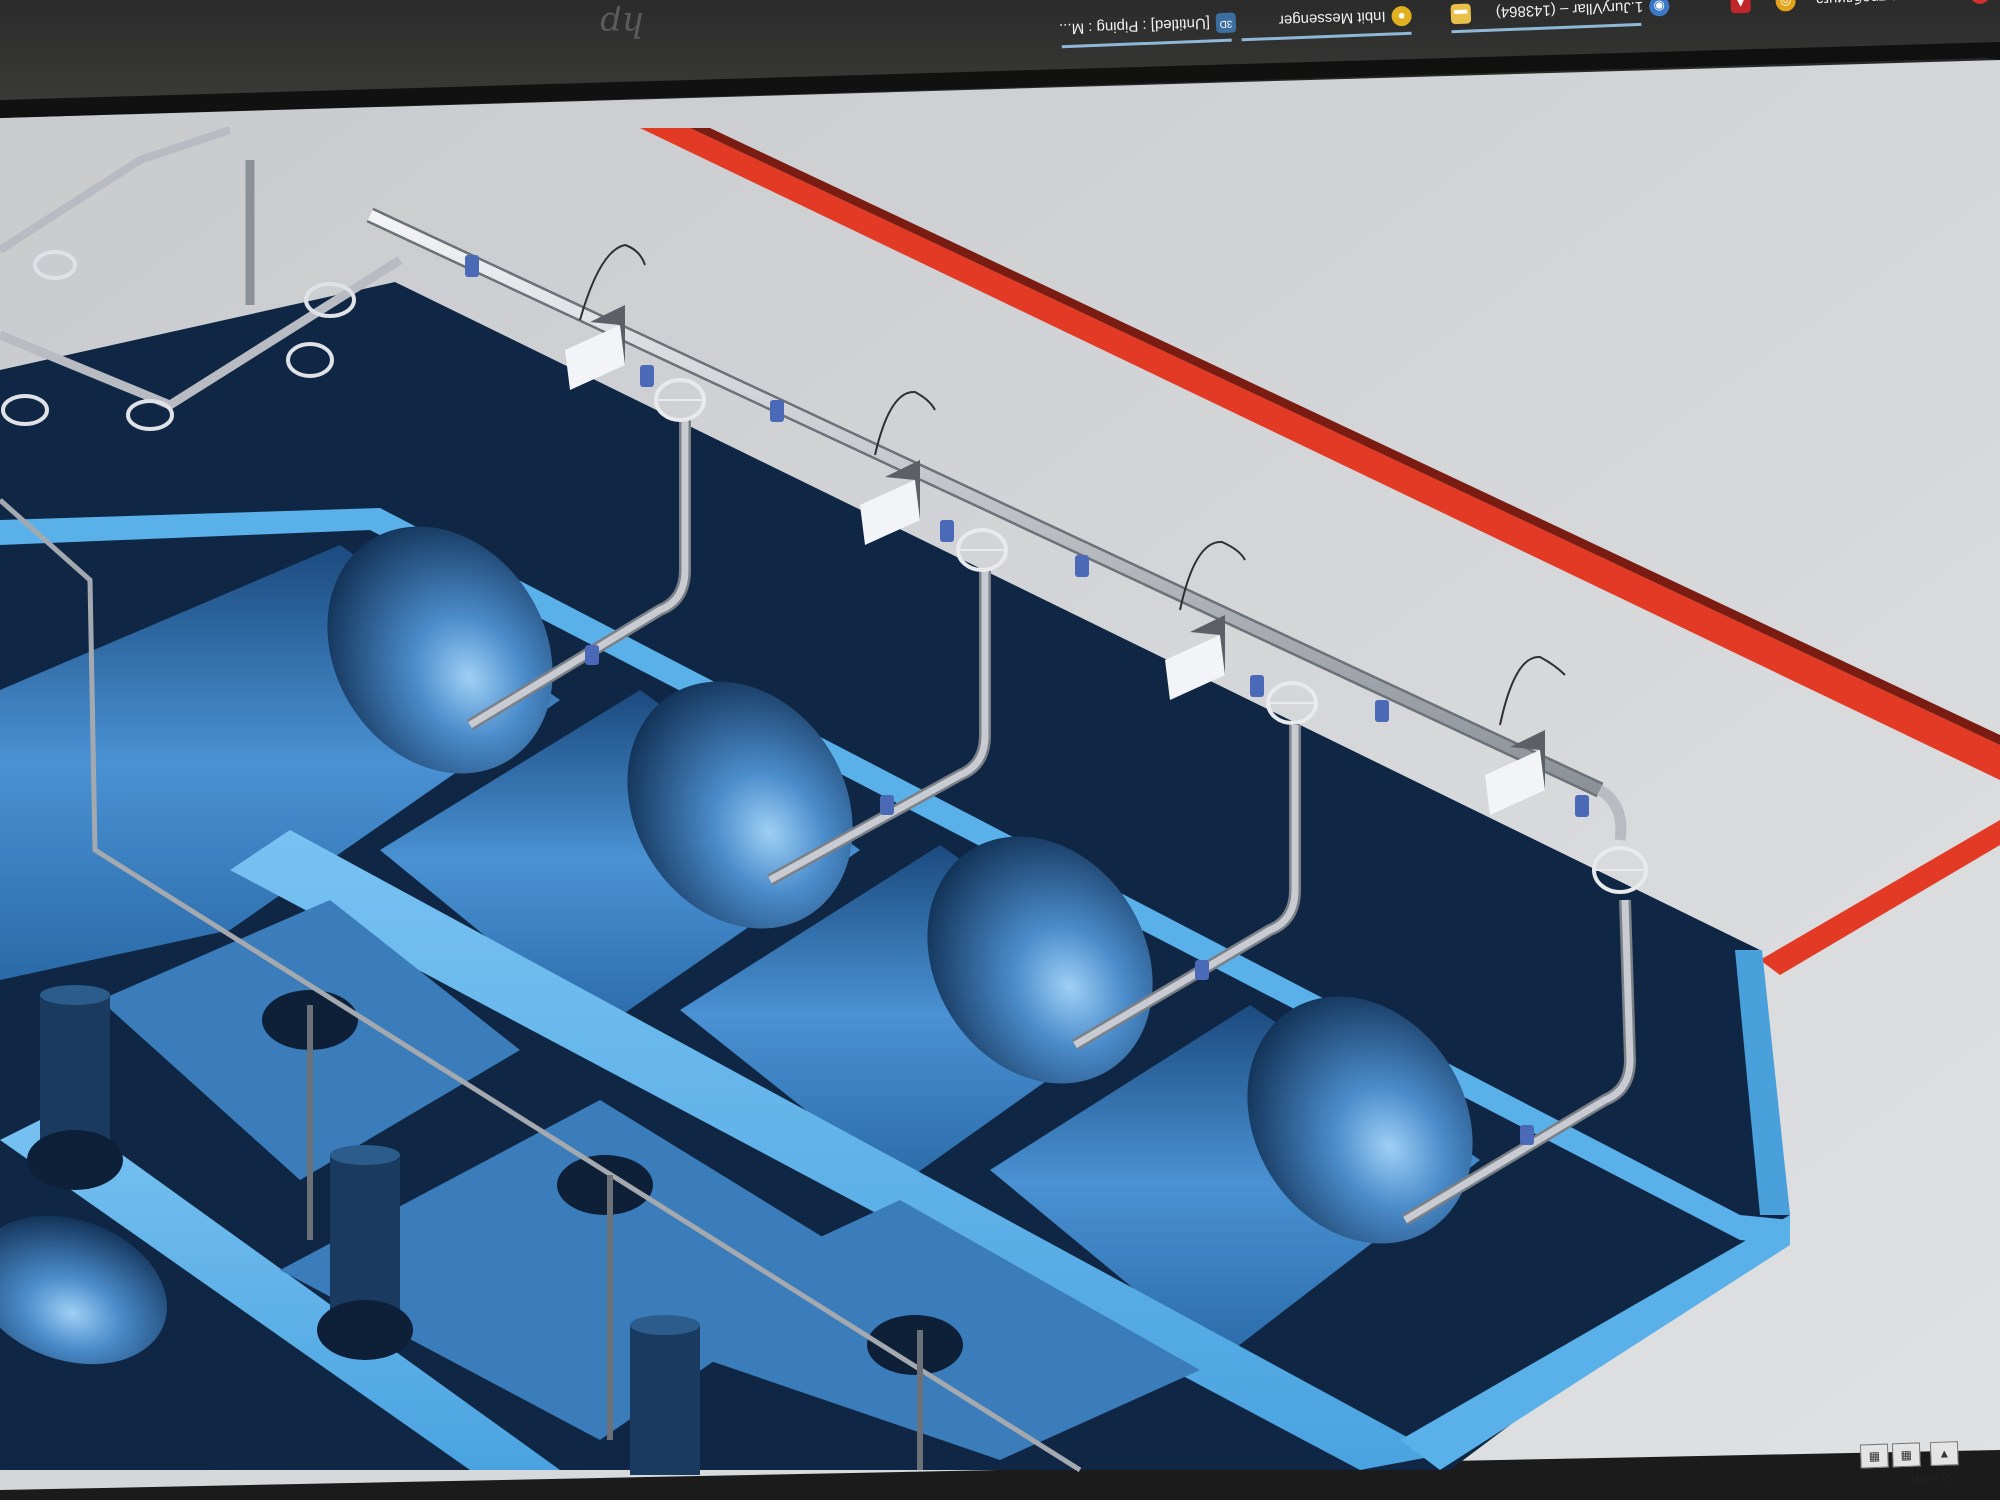 Image resolution: width=2000 pixels, height=1500 pixels. I want to click on taskbar-item-antivirus: ▲, so click(1741, 9).